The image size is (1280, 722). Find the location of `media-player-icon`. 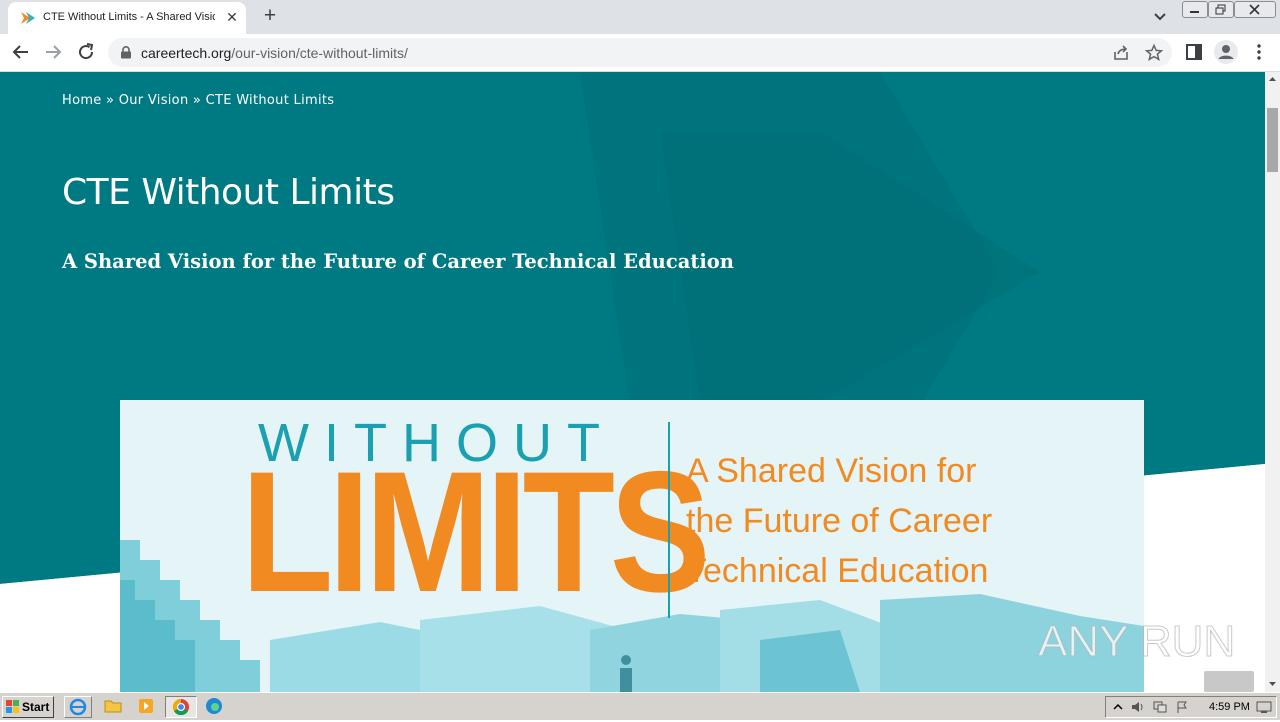

media-player-icon is located at coordinates (146, 706).